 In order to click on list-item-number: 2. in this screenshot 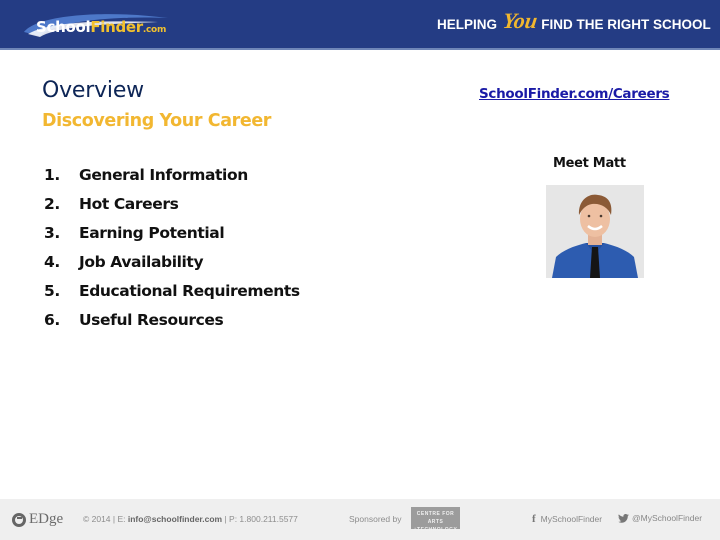, I will do `click(52, 203)`.